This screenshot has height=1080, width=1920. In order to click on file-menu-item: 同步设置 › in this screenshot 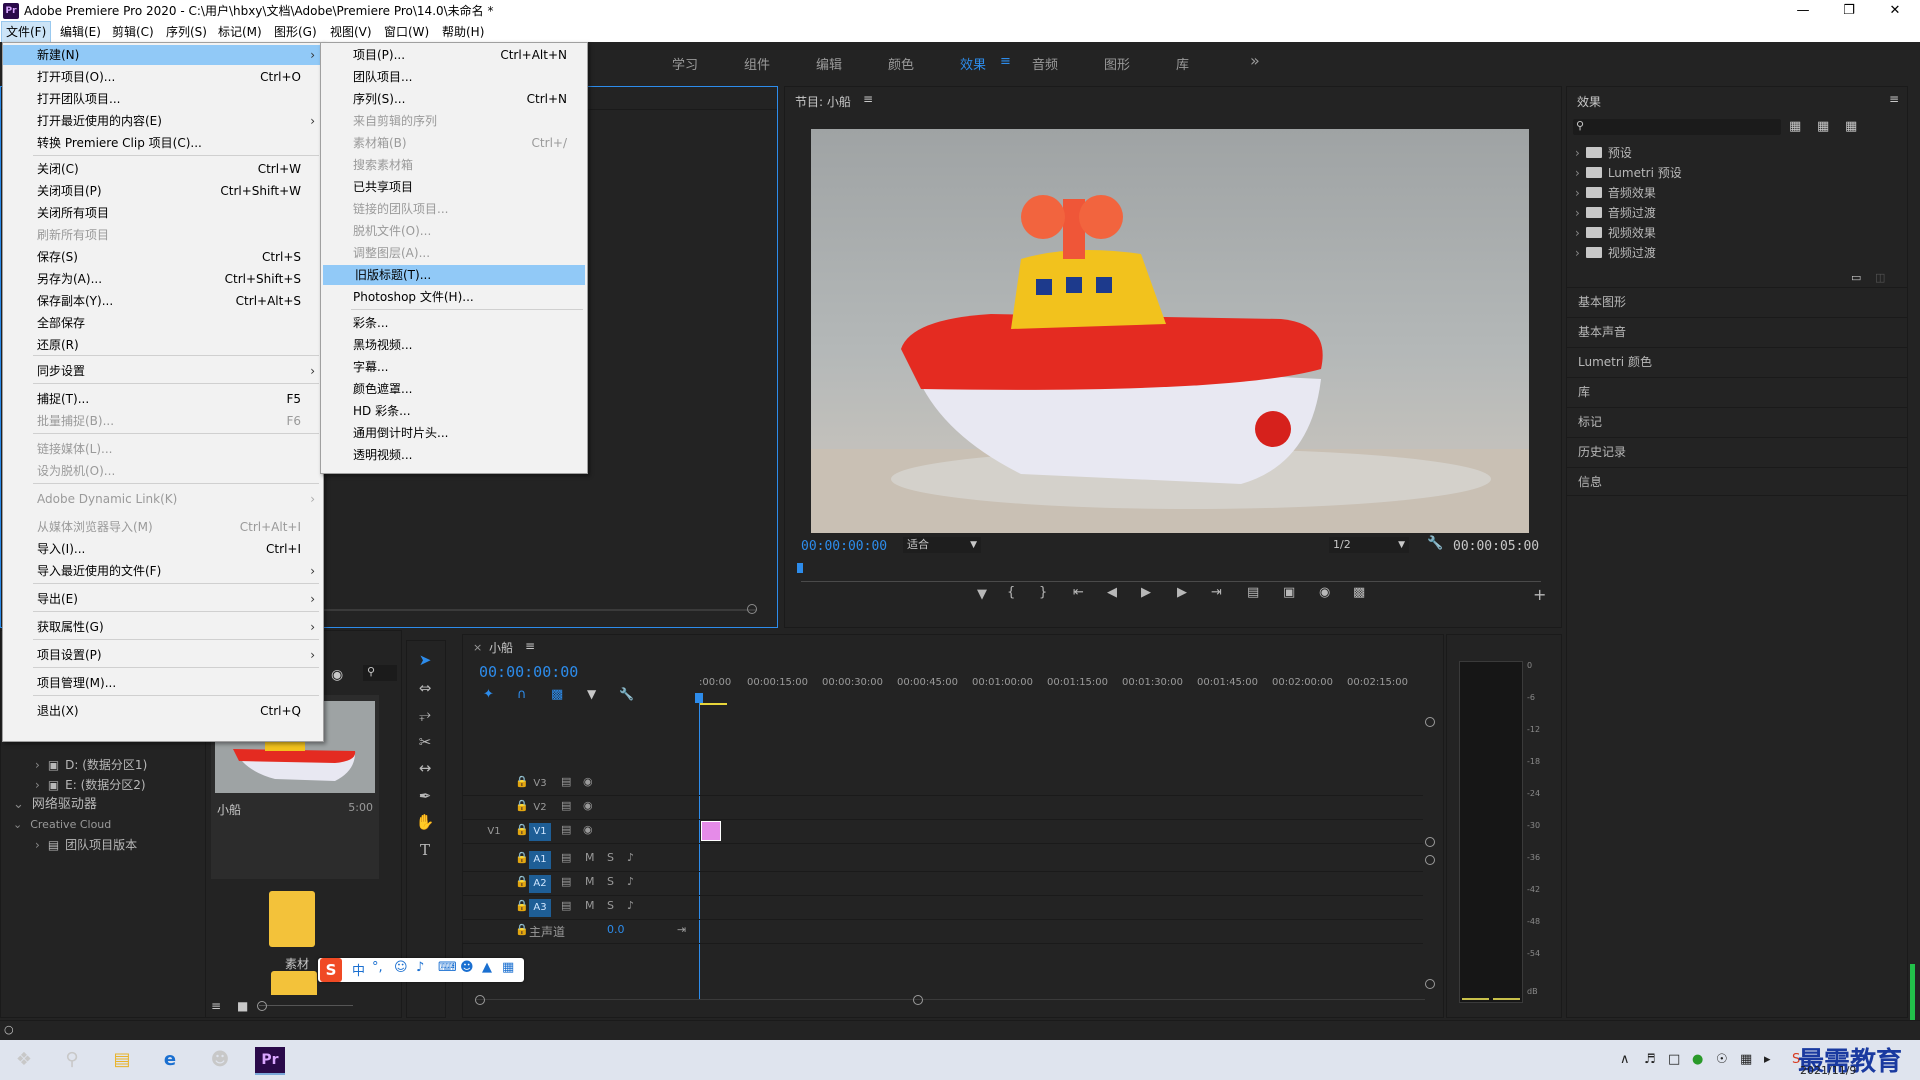, I will do `click(163, 371)`.